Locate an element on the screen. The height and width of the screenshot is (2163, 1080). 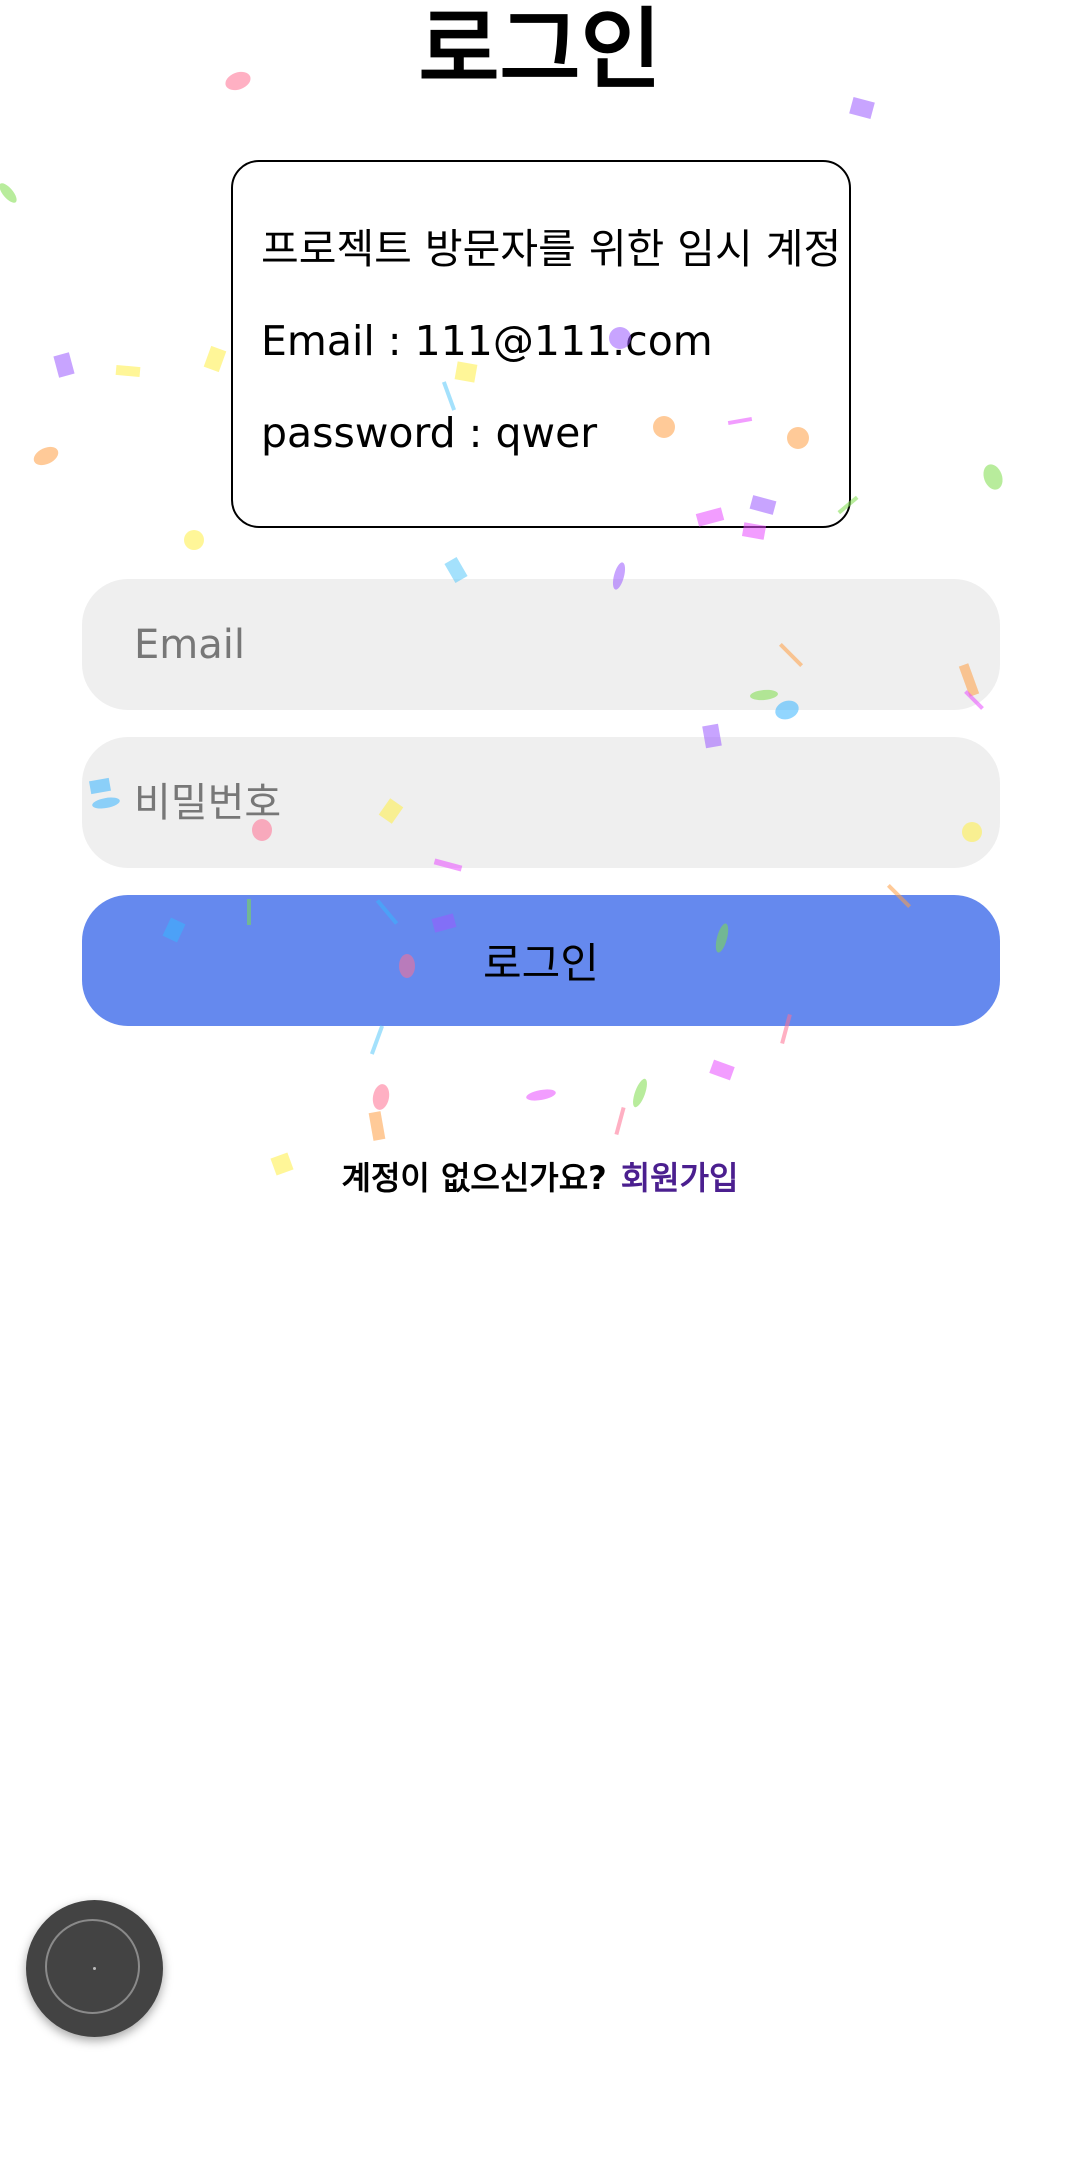
temp-account-email: Email : 111@111.com is located at coordinates (487, 341).